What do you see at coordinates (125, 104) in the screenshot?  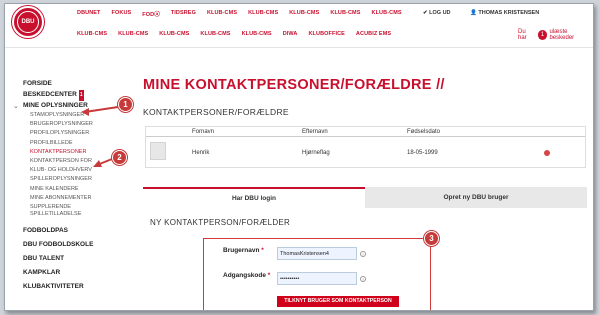 I see `callout-1: 1` at bounding box center [125, 104].